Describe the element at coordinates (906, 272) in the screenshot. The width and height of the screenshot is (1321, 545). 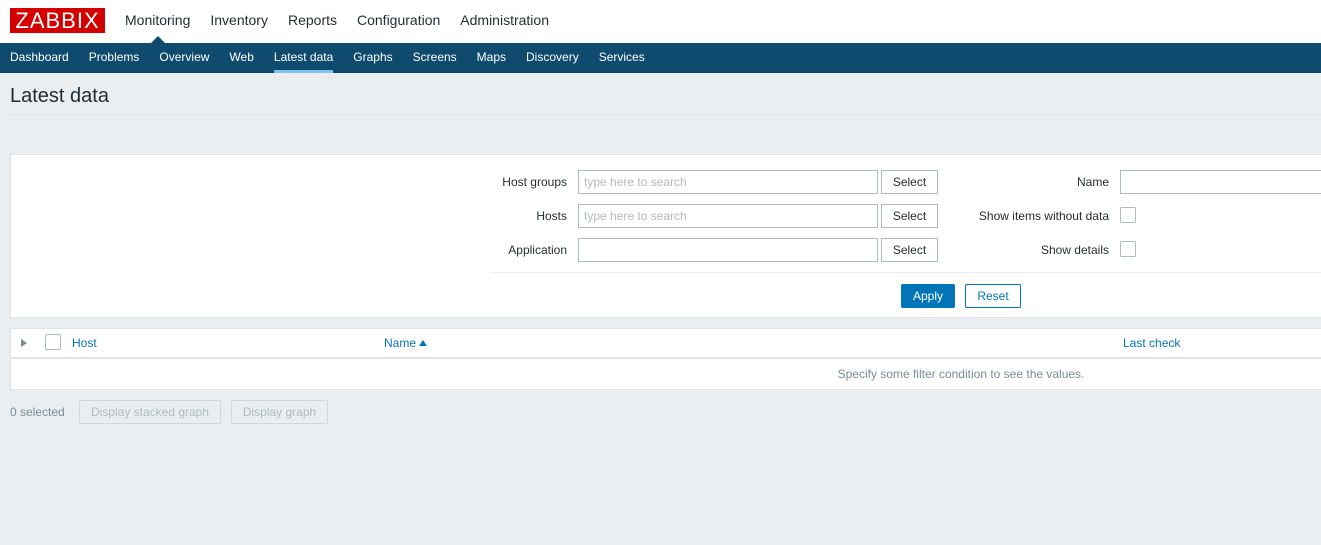
I see `filter-divider` at that location.